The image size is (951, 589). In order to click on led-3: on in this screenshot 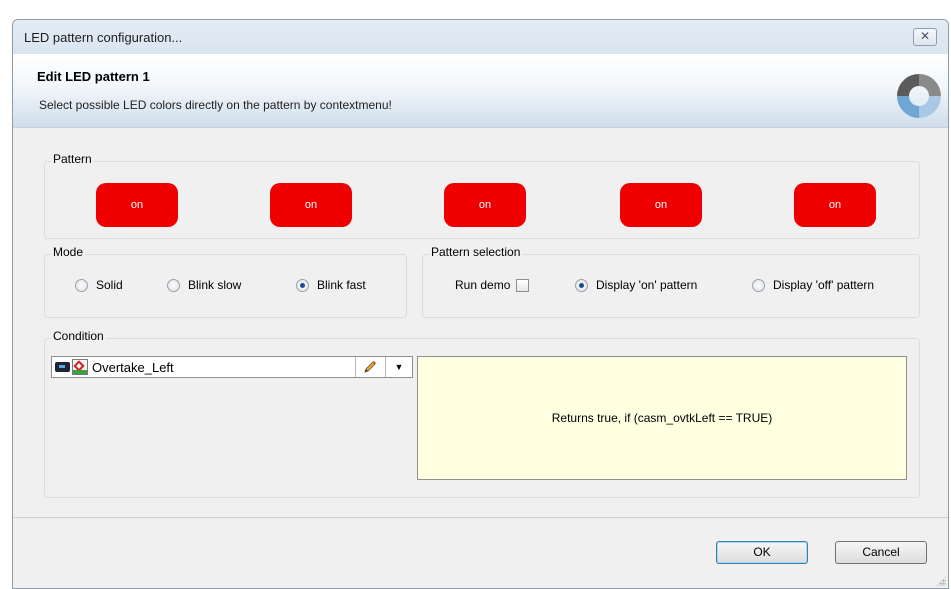, I will do `click(485, 205)`.